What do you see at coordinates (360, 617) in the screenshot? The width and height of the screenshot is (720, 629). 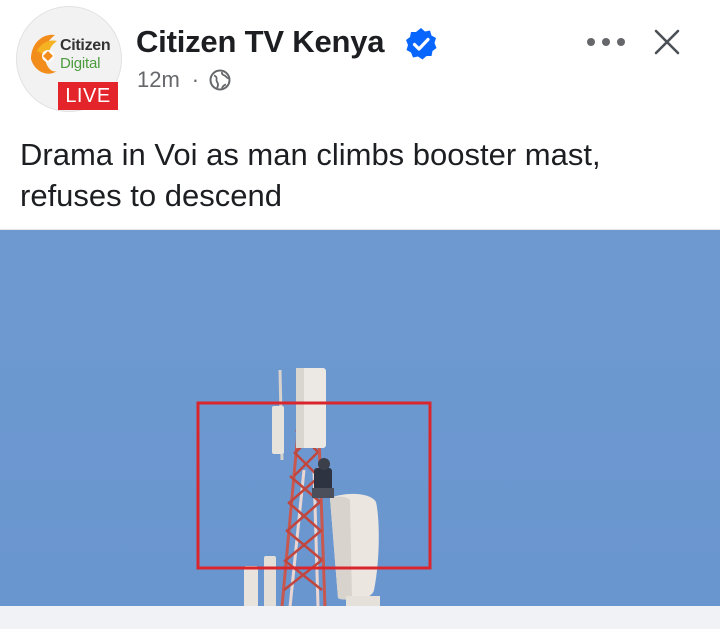 I see `link-preview-strip` at bounding box center [360, 617].